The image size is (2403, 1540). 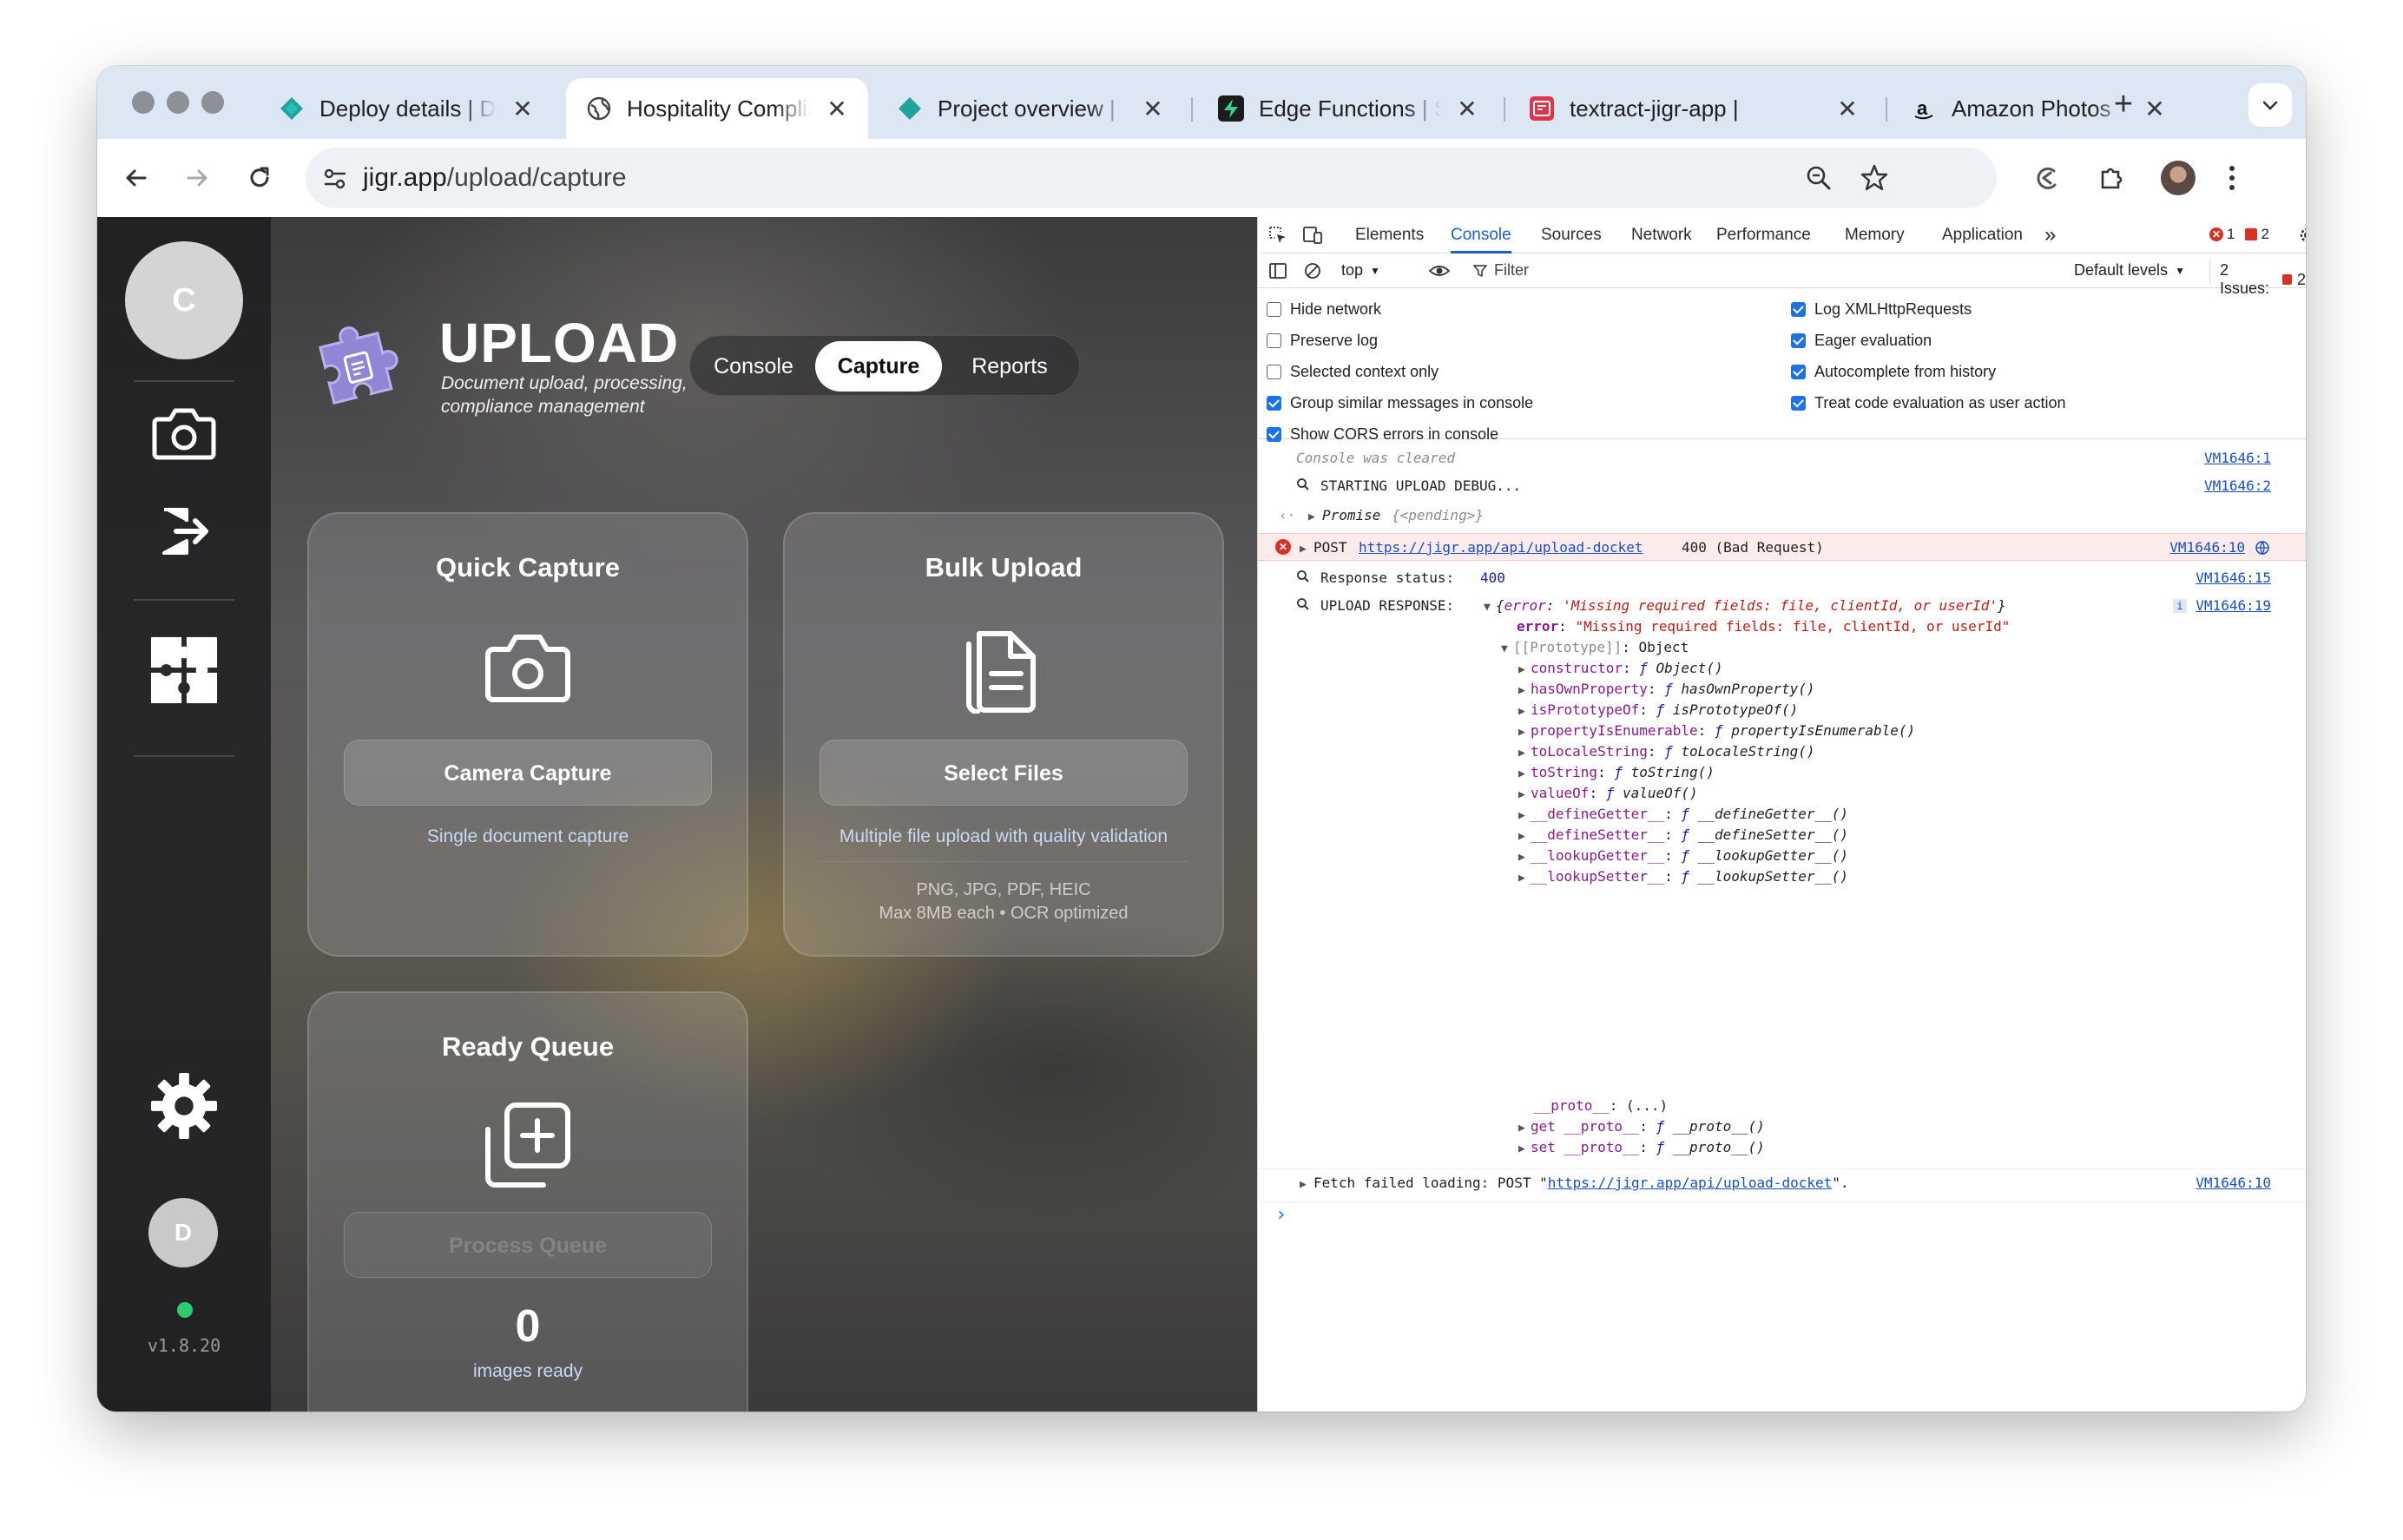 What do you see at coordinates (2050, 235) in the screenshot?
I see `more-tabs-button: »` at bounding box center [2050, 235].